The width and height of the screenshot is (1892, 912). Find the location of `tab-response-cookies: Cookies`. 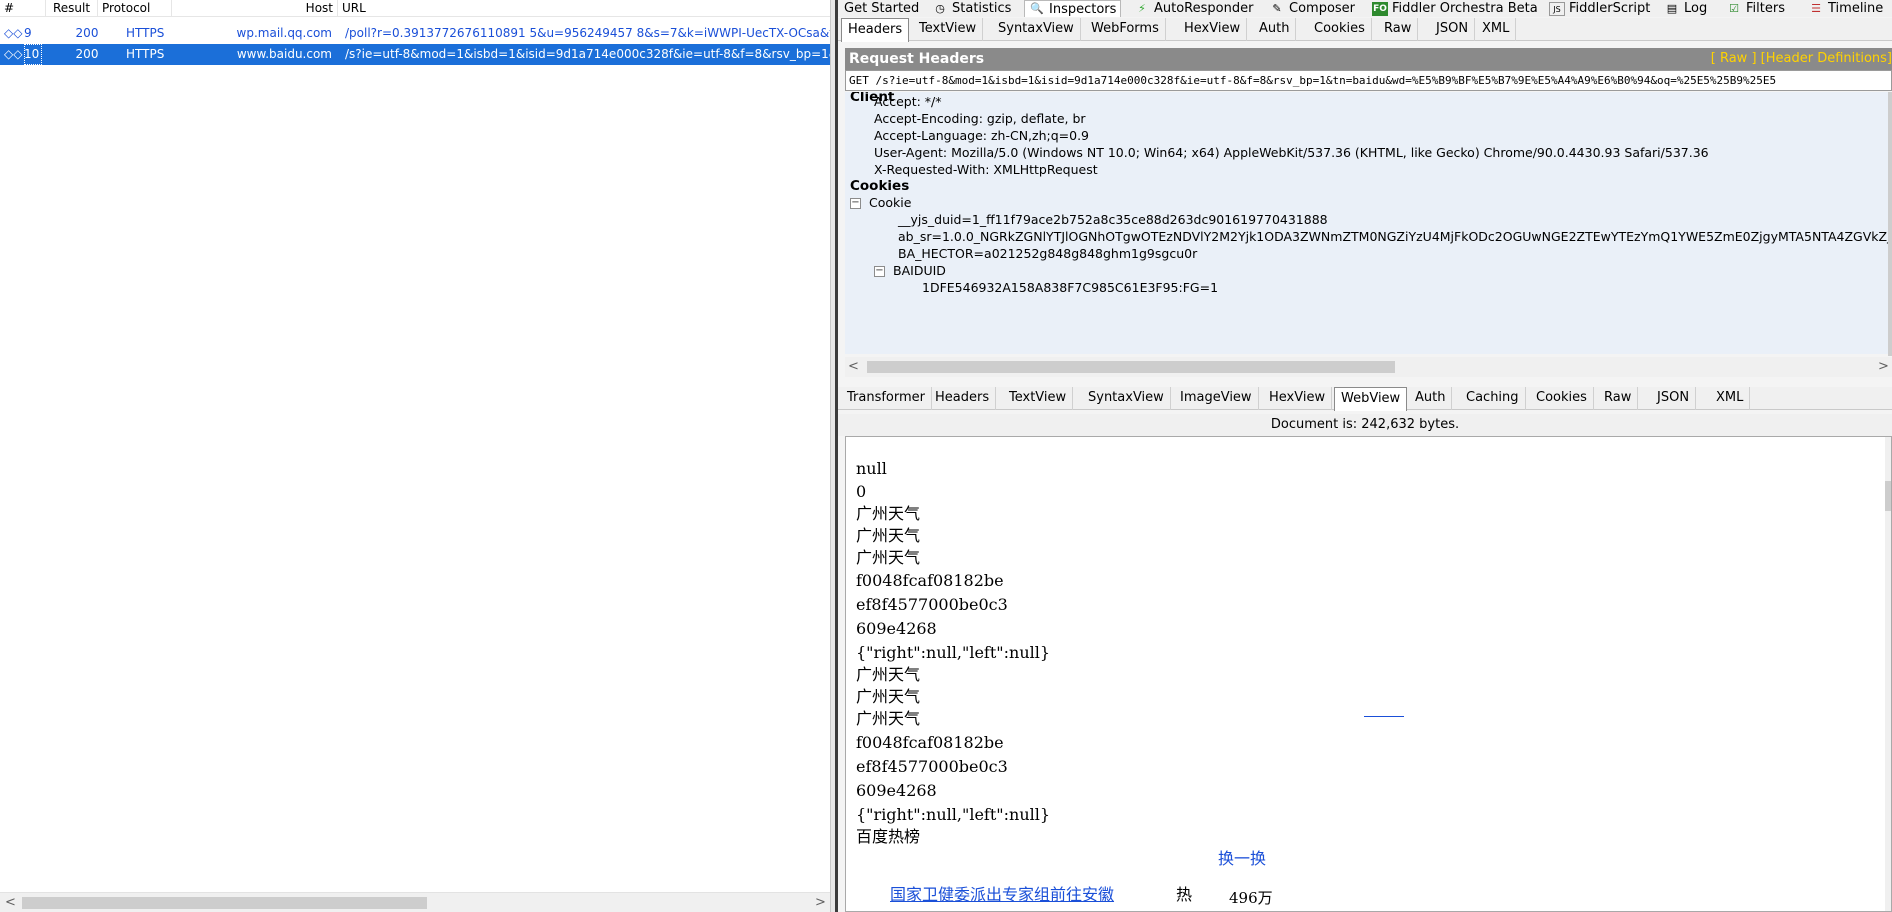

tab-response-cookies: Cookies is located at coordinates (1562, 398).